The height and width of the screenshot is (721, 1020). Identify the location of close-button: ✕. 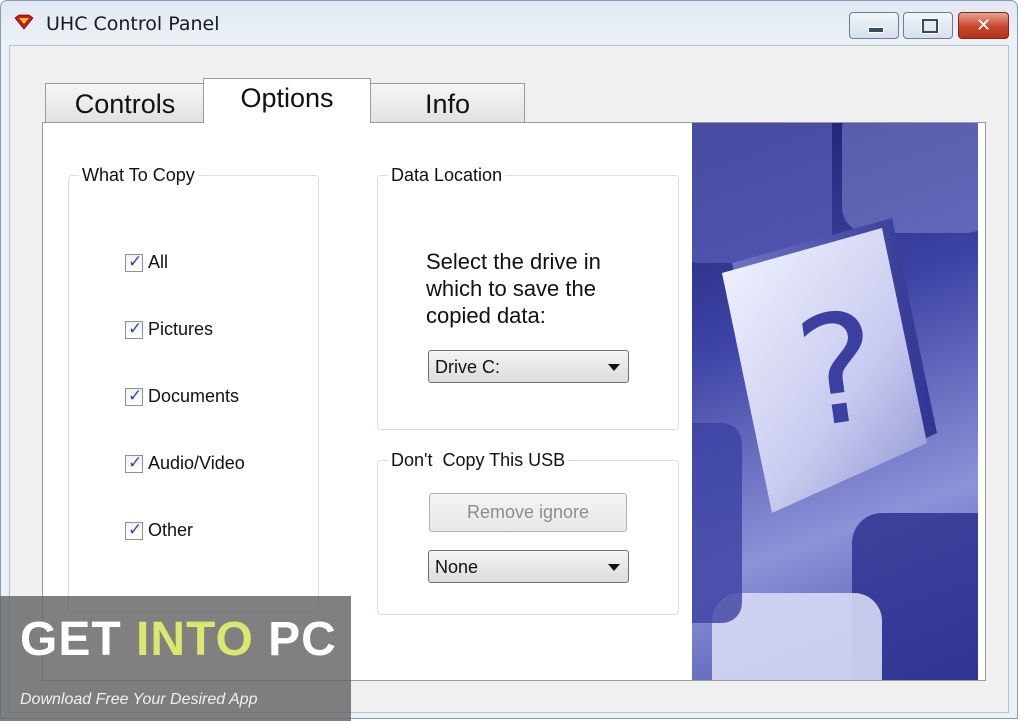
(983, 25).